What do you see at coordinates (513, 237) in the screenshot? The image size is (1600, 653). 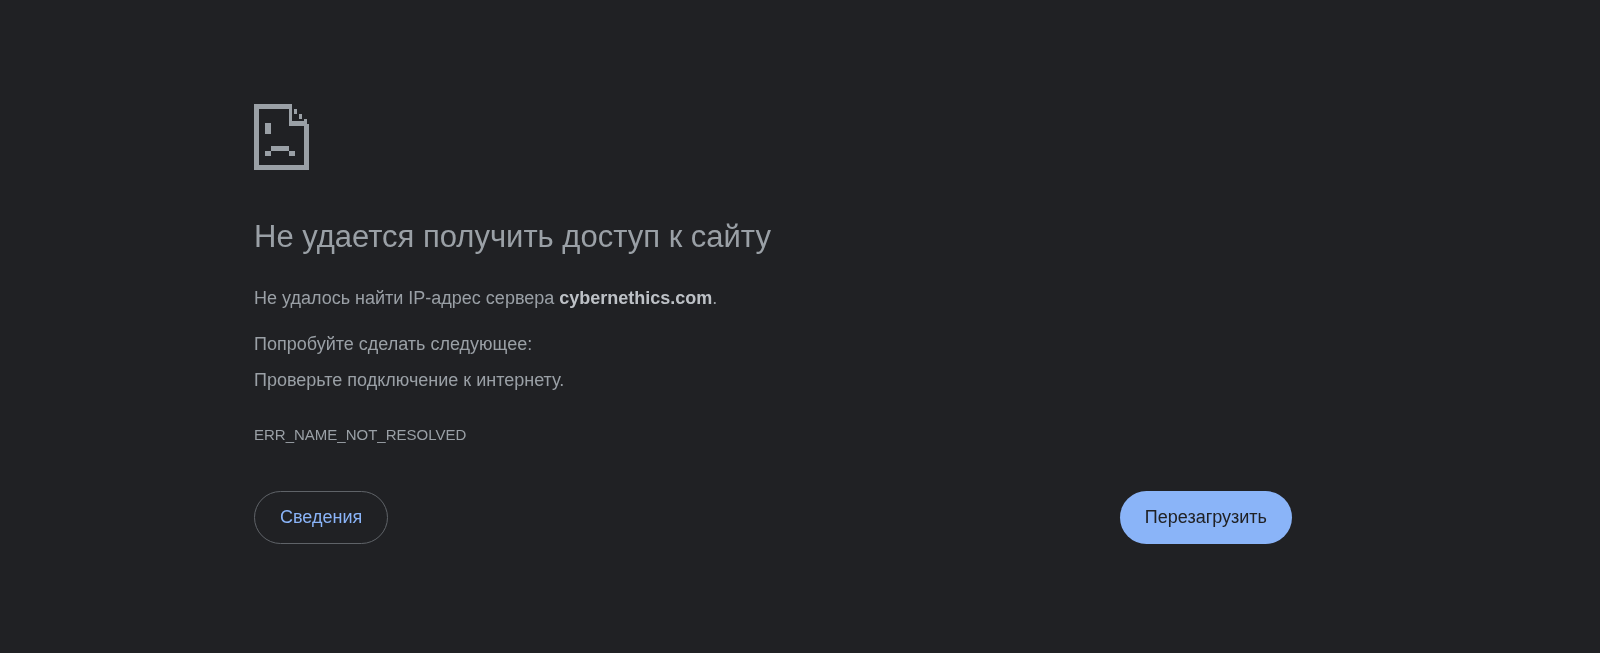 I see `error-title: Не удается получить доступ к сайту` at bounding box center [513, 237].